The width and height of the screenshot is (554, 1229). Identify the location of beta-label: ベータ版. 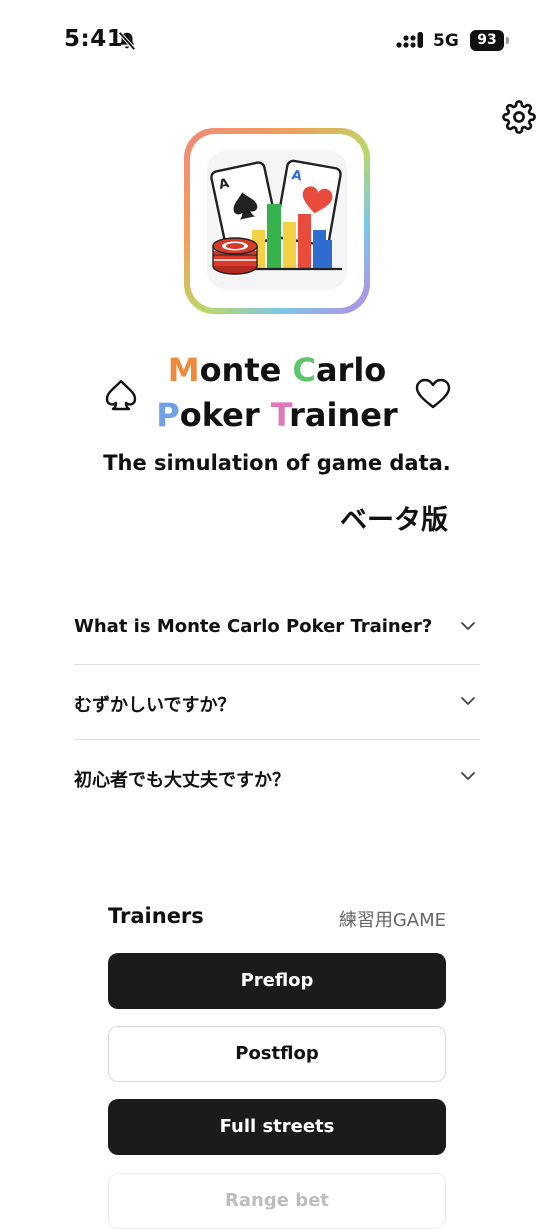
(394, 520).